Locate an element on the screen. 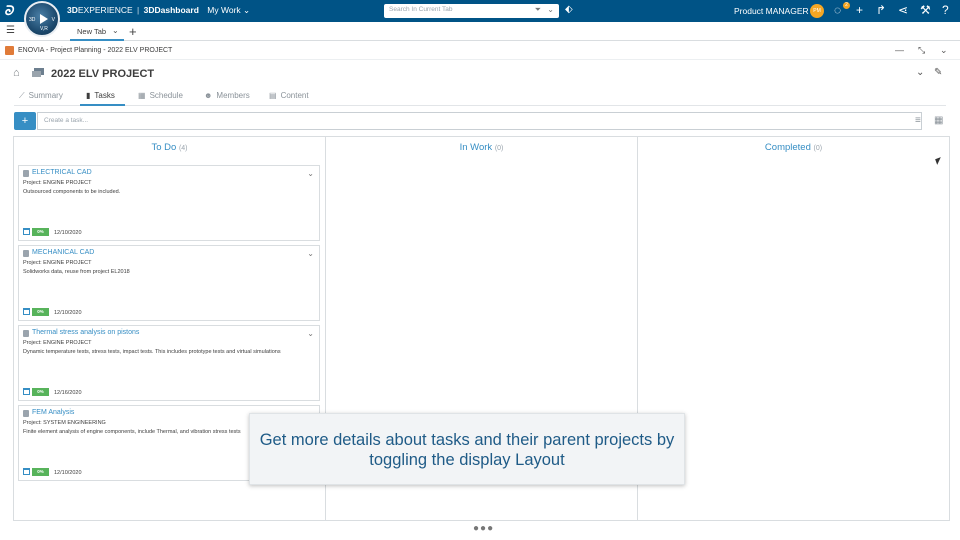 Image resolution: width=960 pixels, height=540 pixels. tab-schedule-label: Schedule is located at coordinates (166, 95).